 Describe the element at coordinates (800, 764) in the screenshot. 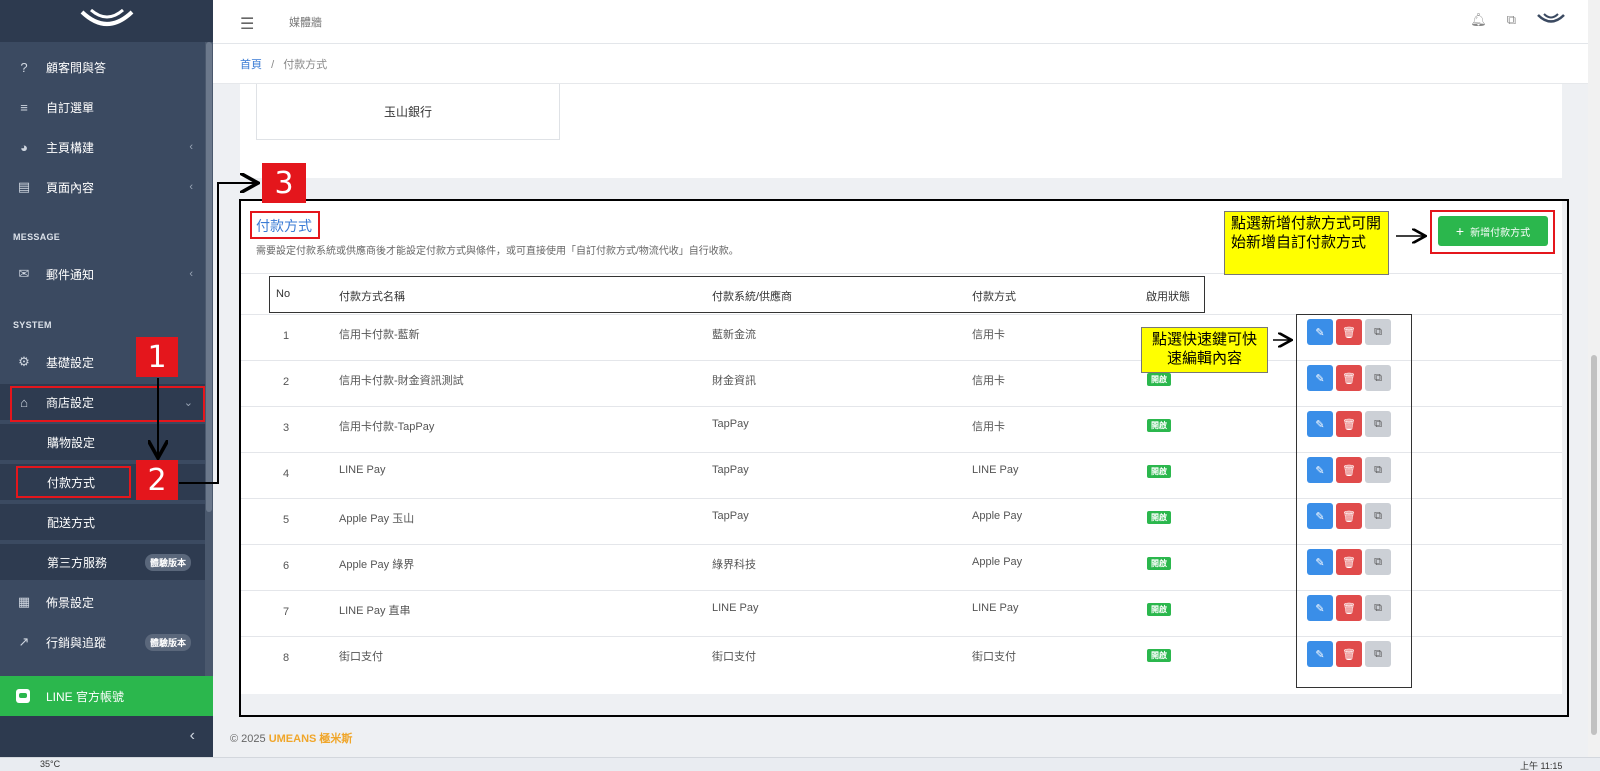

I see `taskbar: 35°C 上午 11:15` at that location.